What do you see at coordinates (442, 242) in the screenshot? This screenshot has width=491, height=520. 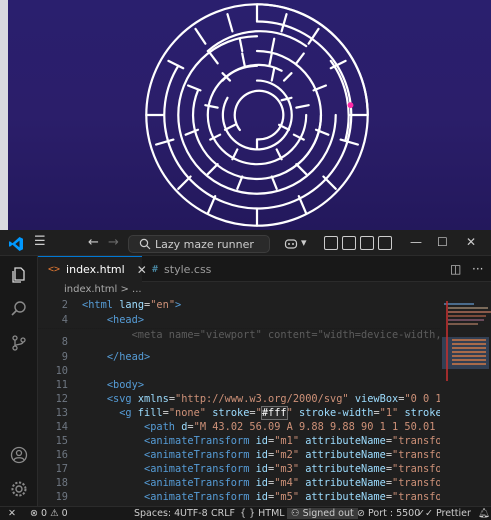 I see `maximize-icon: ☐` at bounding box center [442, 242].